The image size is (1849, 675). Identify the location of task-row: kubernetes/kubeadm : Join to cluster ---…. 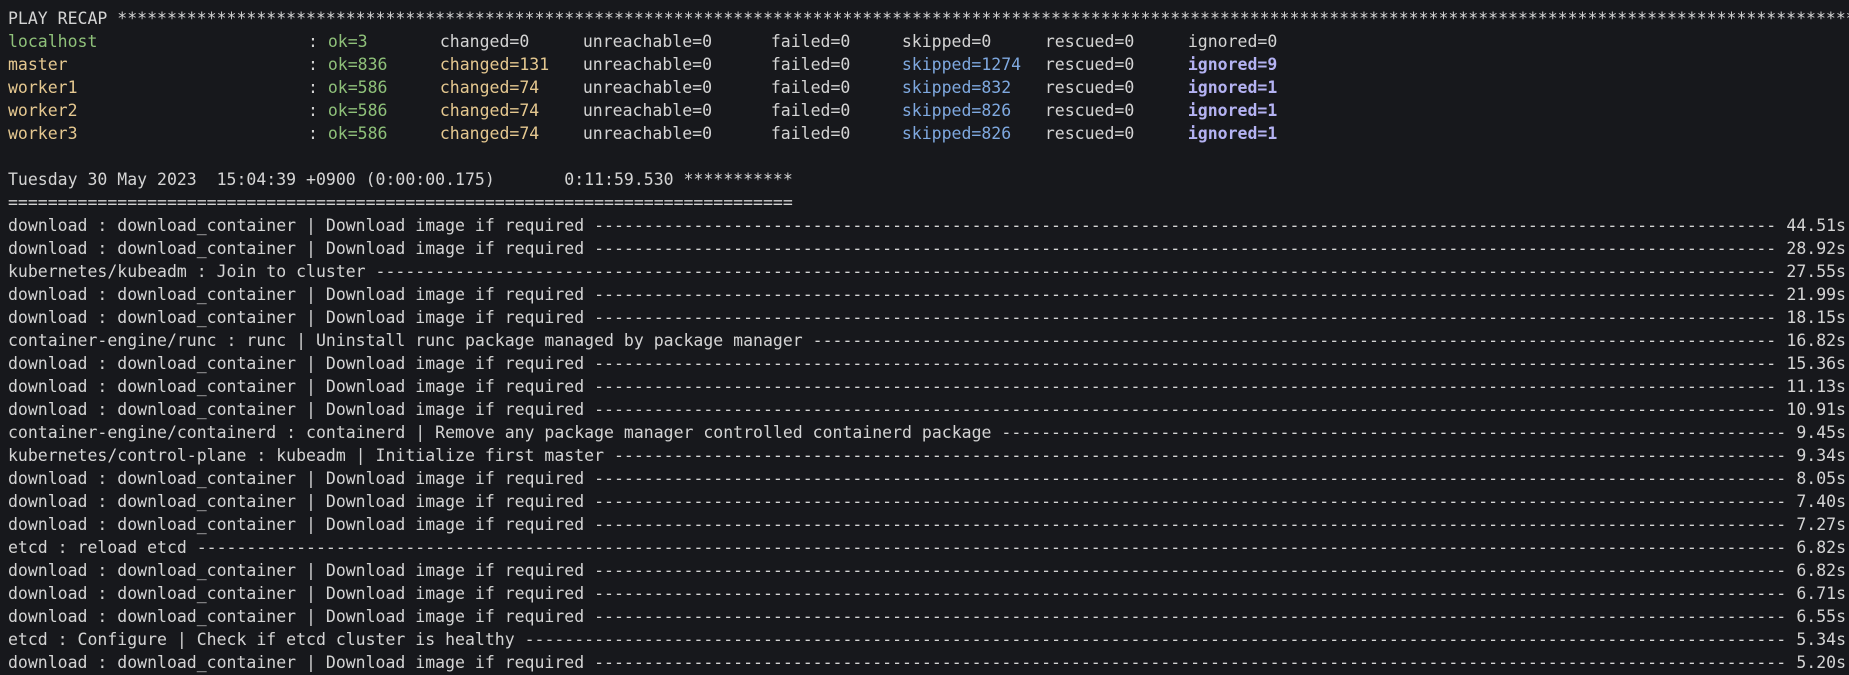
(927, 271).